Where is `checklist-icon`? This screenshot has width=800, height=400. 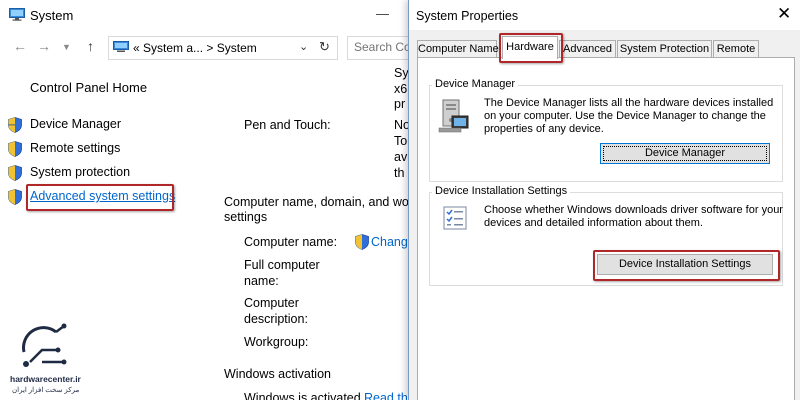 checklist-icon is located at coordinates (455, 218).